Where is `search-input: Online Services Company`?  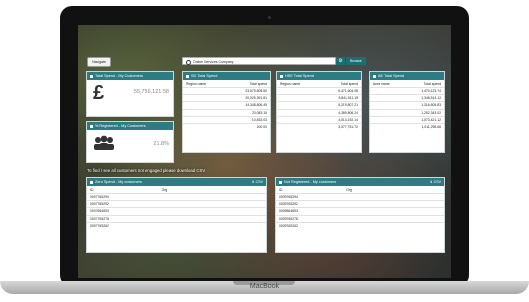 search-input: Online Services Company is located at coordinates (259, 61).